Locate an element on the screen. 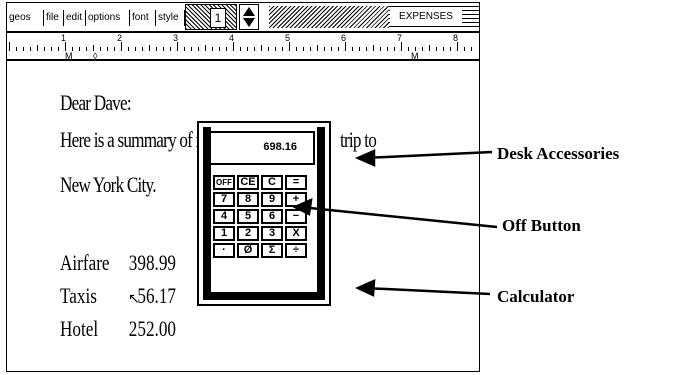 This screenshot has width=688, height=375. callout-off-button: Off Button is located at coordinates (541, 225).